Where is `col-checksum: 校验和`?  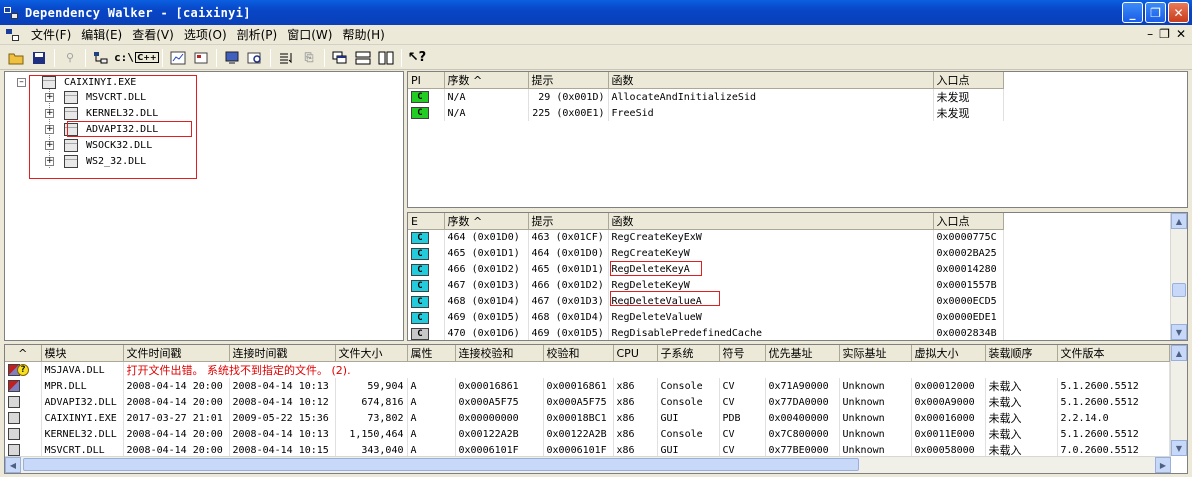 col-checksum: 校验和 is located at coordinates (578, 353).